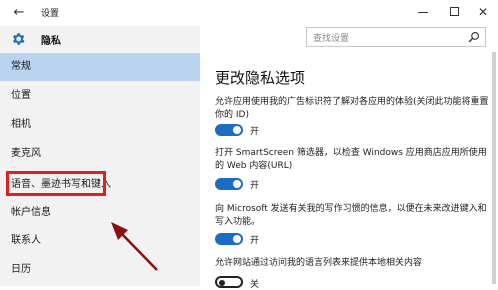 This screenshot has width=498, height=290. I want to click on minimize-button, so click(423, 12).